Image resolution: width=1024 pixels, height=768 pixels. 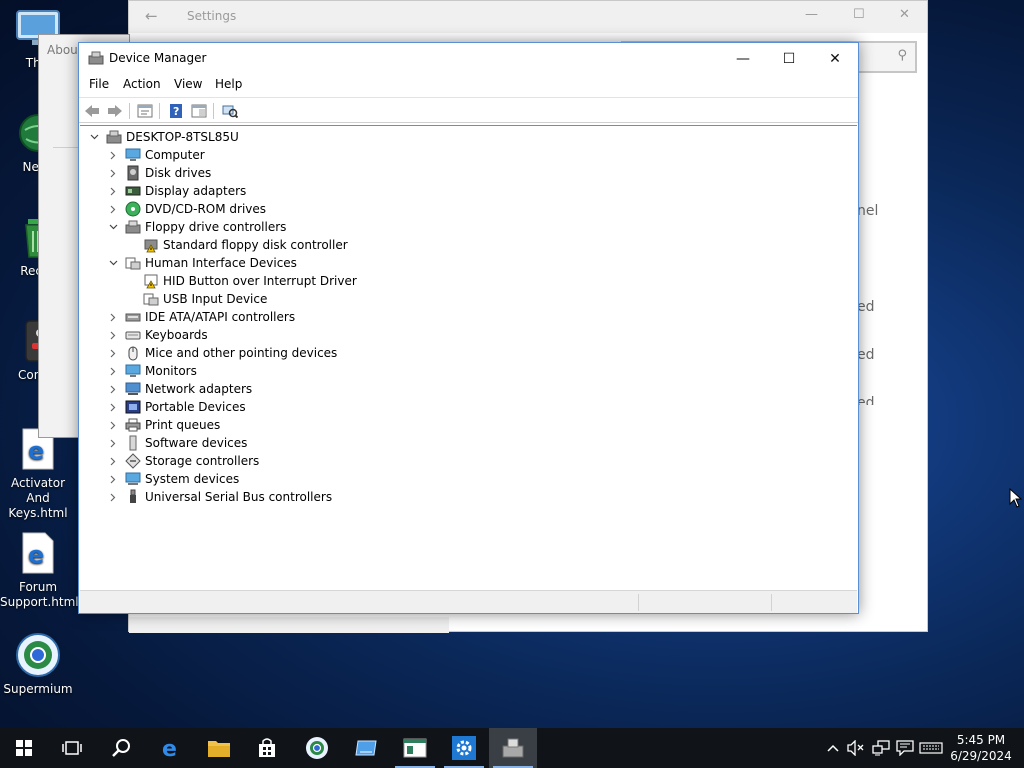 What do you see at coordinates (255, 245) in the screenshot?
I see `tree-child-label: Standard floppy disk controller` at bounding box center [255, 245].